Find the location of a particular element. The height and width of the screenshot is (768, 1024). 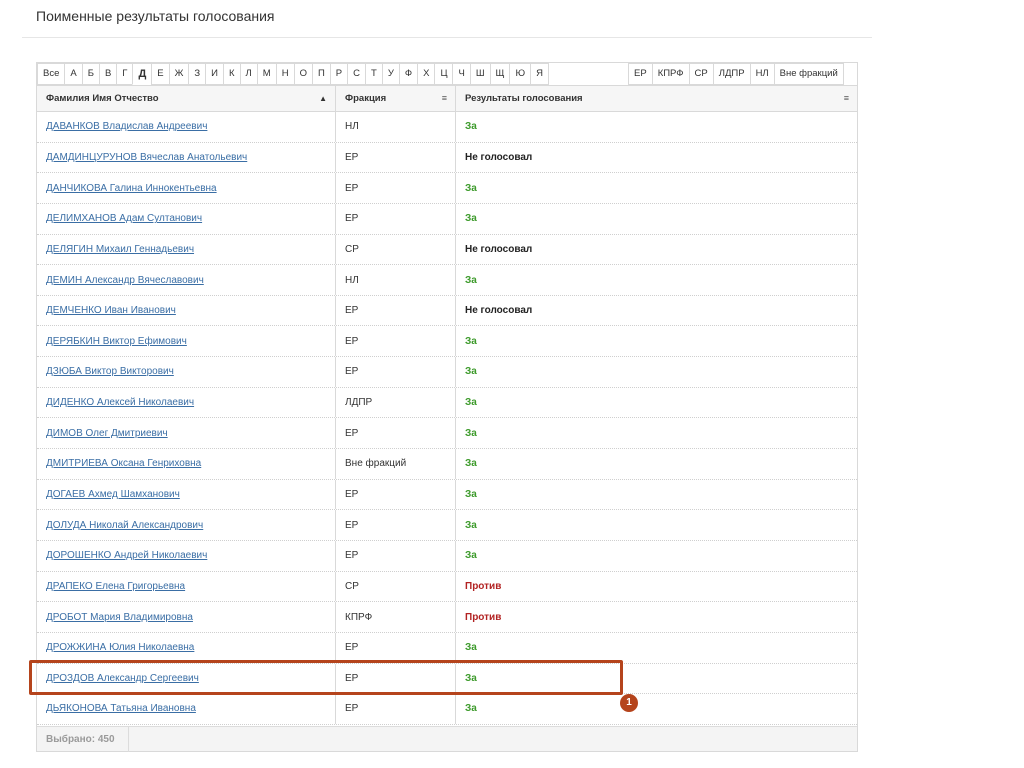

letter-filter-button: Ж is located at coordinates (179, 74).